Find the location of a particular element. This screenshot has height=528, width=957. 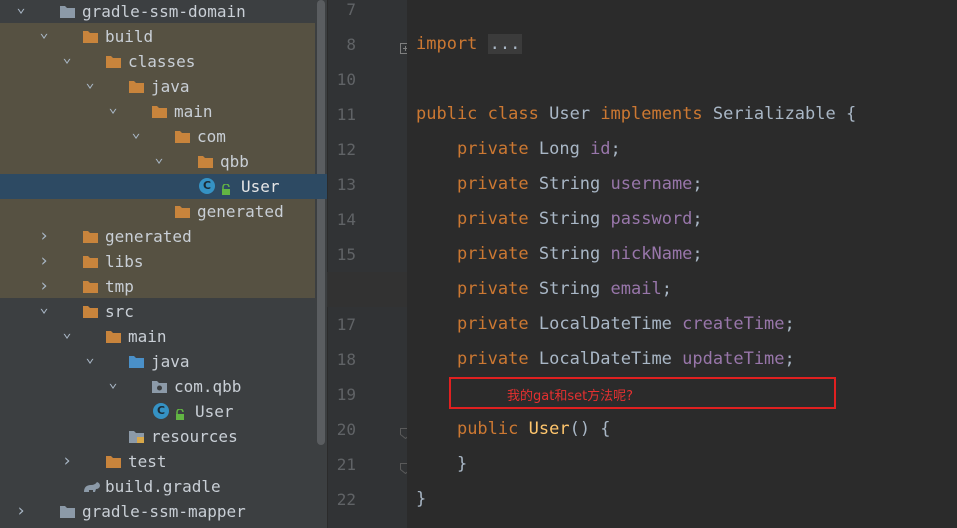

line-number: 11 is located at coordinates (346, 114).